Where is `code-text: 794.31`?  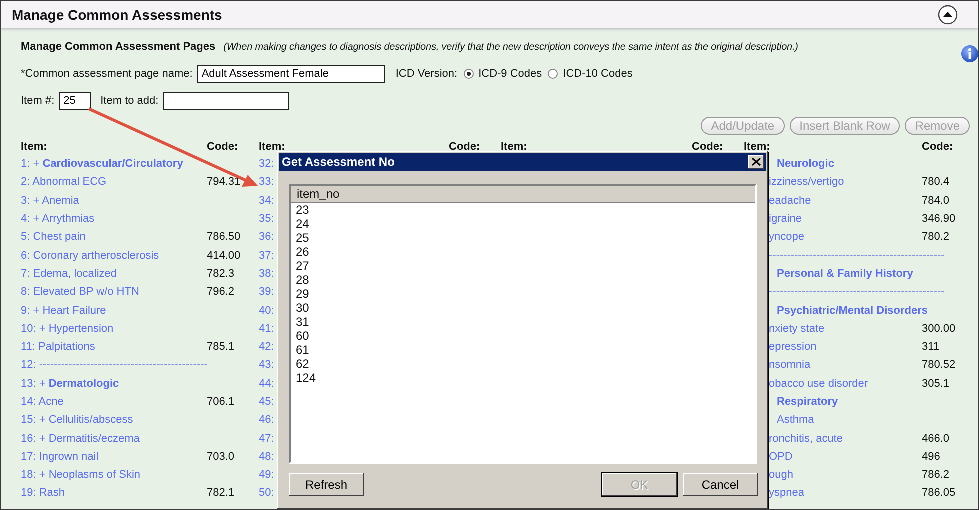
code-text: 794.31 is located at coordinates (224, 182).